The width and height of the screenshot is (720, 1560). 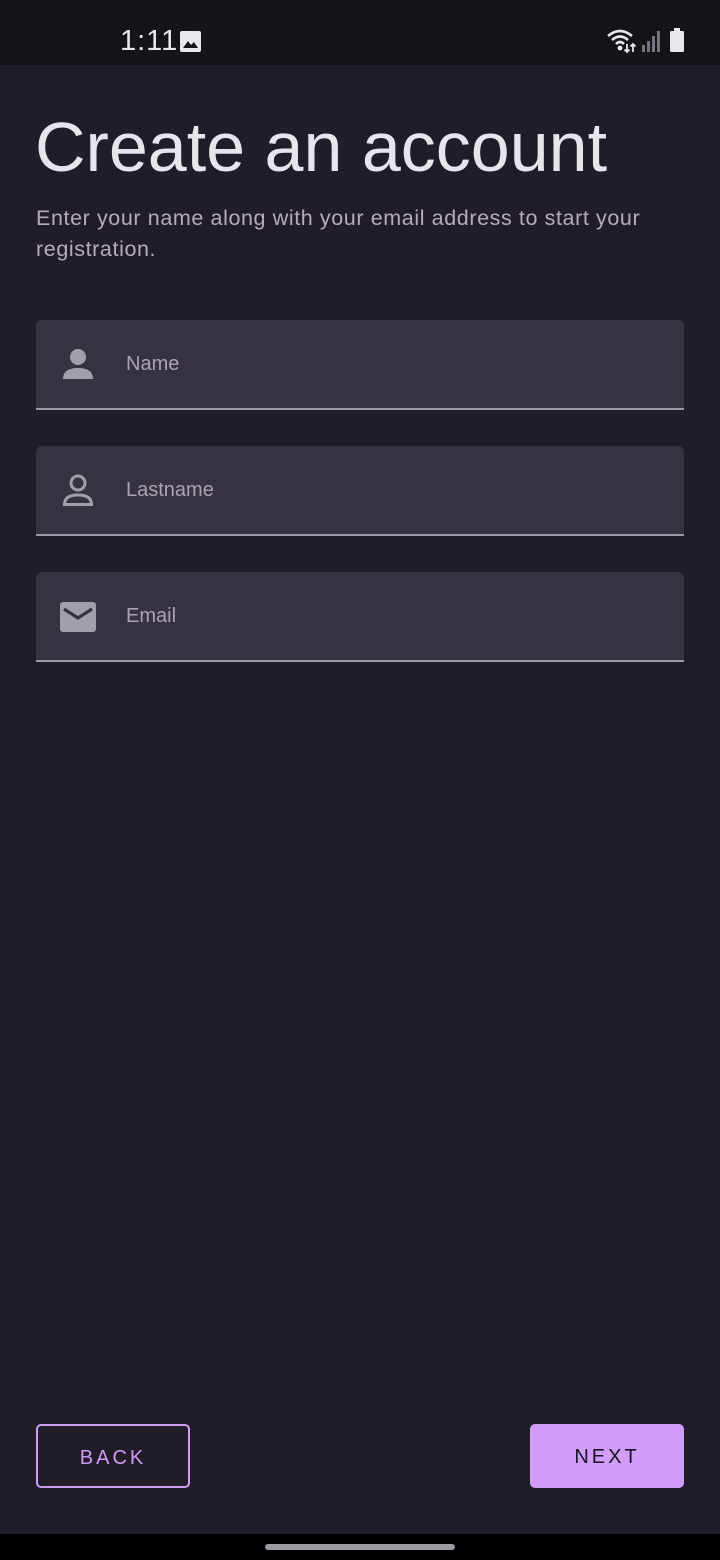 What do you see at coordinates (651, 41) in the screenshot?
I see `signal-icon` at bounding box center [651, 41].